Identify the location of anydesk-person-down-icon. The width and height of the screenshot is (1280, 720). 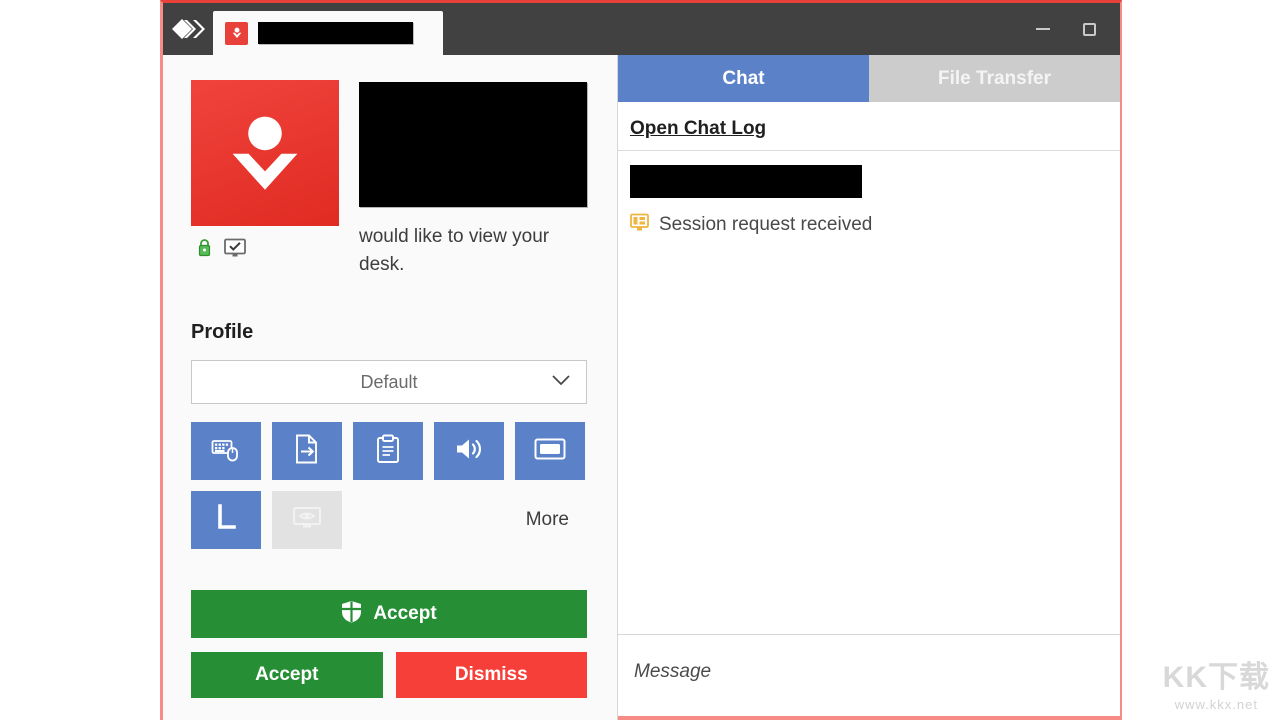
(236, 33).